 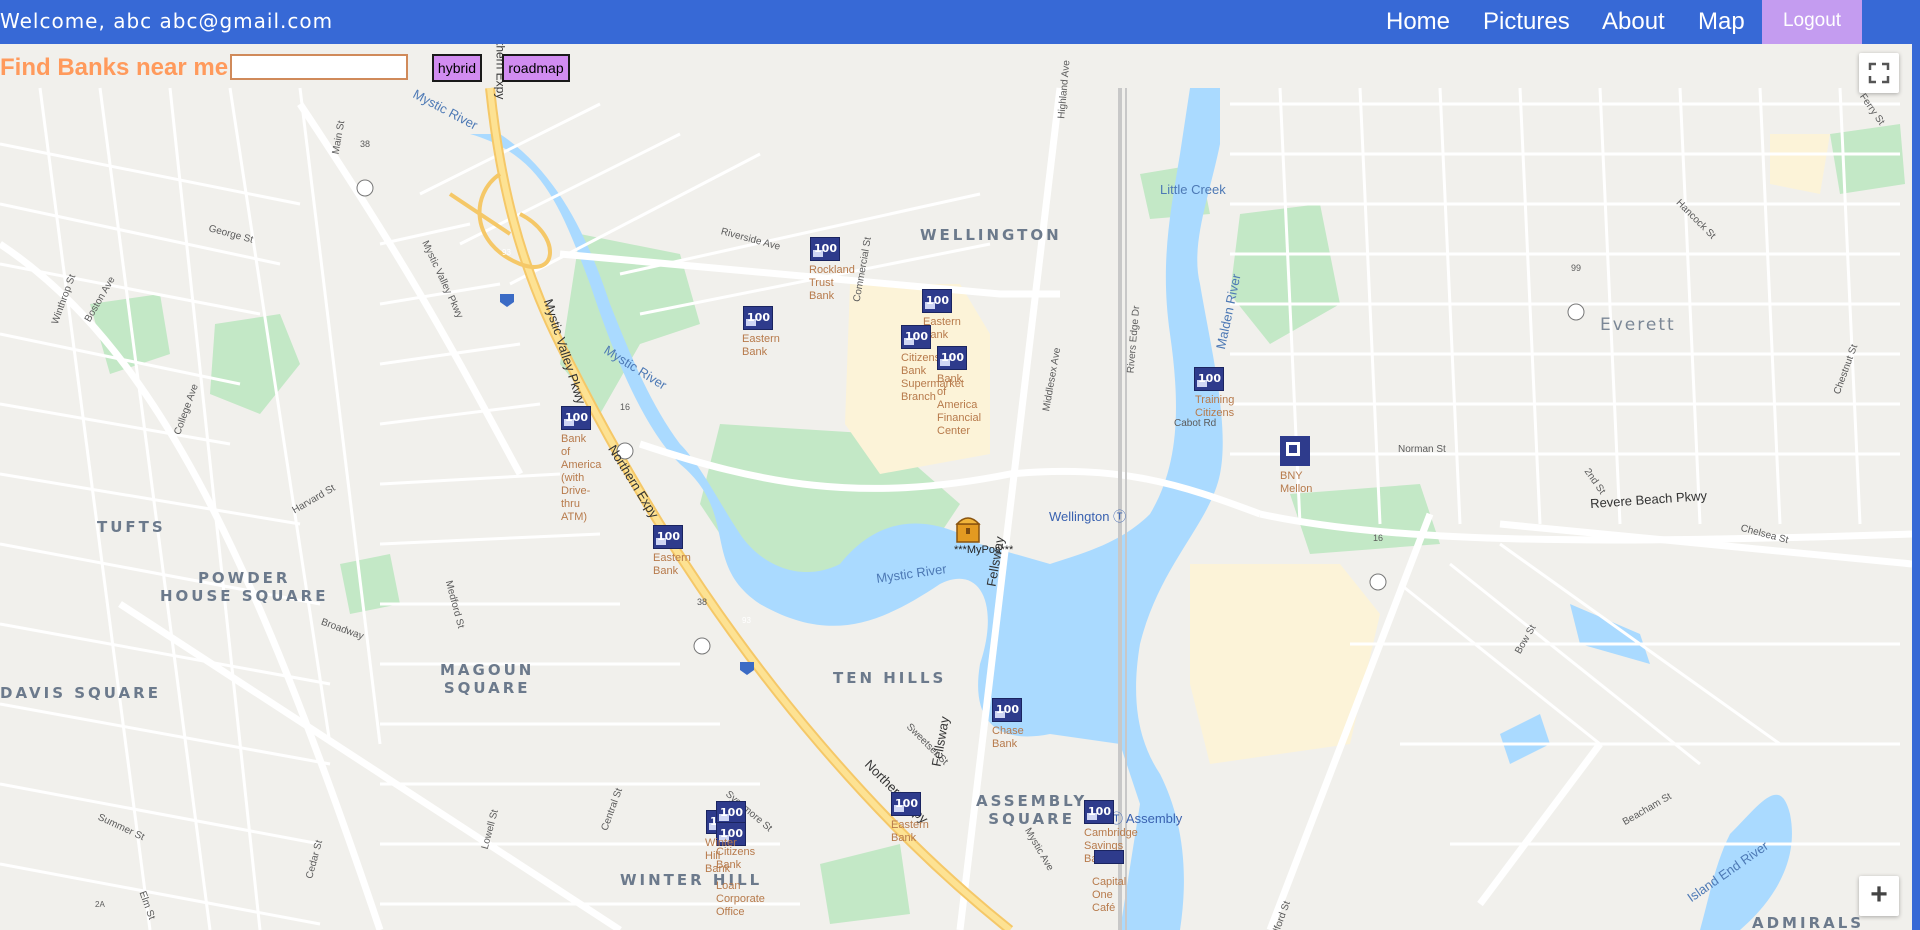 What do you see at coordinates (1526, 22) in the screenshot?
I see `nav-pictures: Pictures` at bounding box center [1526, 22].